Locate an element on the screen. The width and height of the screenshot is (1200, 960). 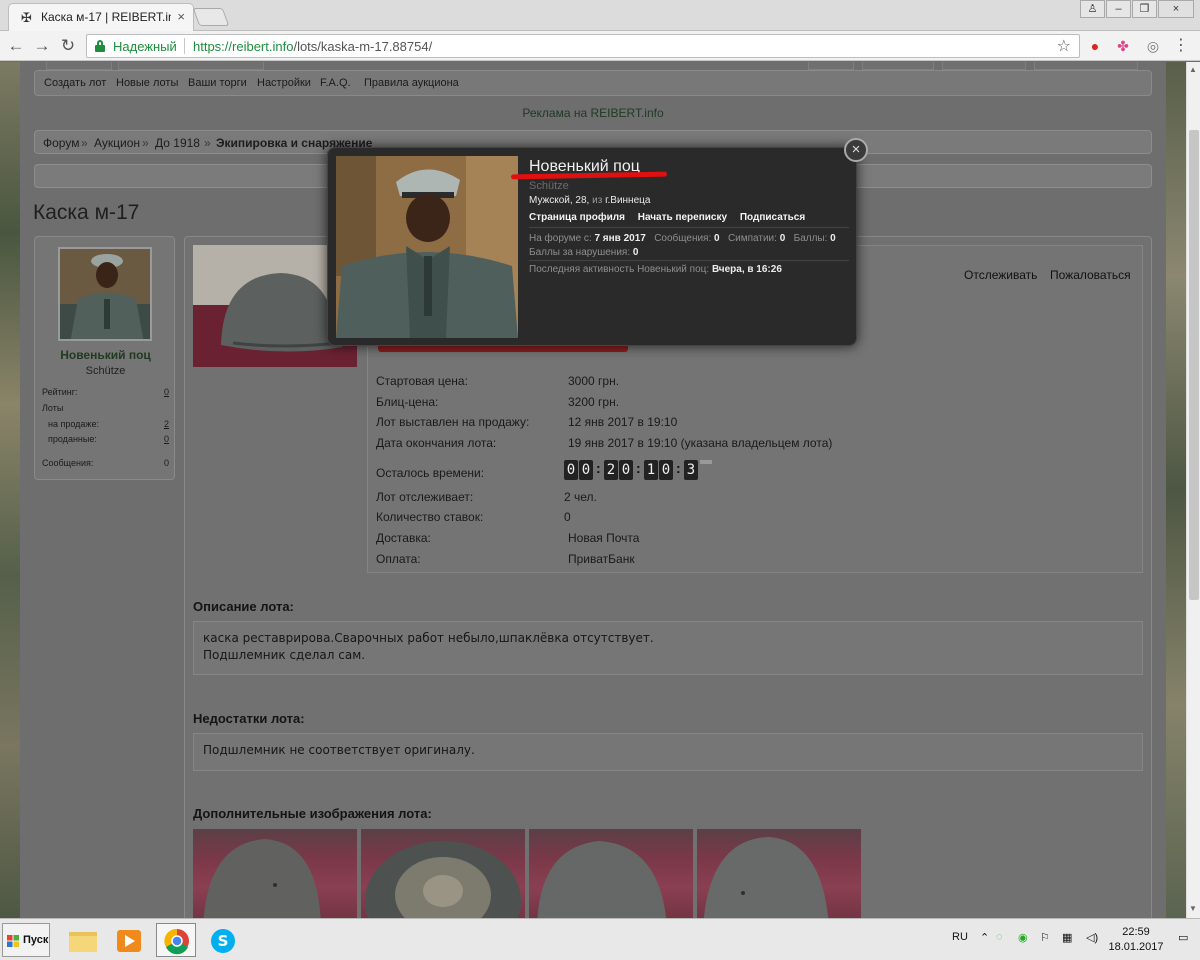
ad-link: Реклама на REIBERT.info is located at coordinates (593, 113).